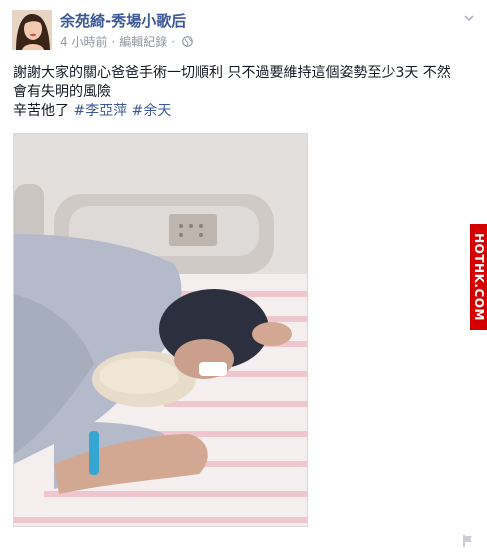 This screenshot has height=554, width=487. Describe the element at coordinates (245, 111) in the screenshot. I see `post-text-line-3: 辛苦他了 #李亞萍 #余天` at that location.